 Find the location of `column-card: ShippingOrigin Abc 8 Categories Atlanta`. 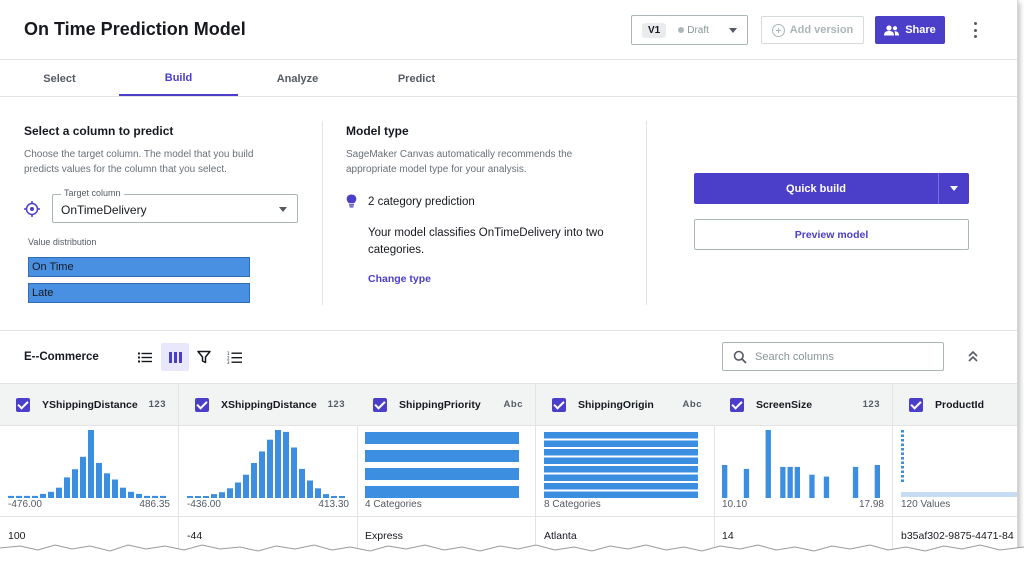

column-card: ShippingOrigin Abc 8 Categories Atlanta is located at coordinates (625, 469).